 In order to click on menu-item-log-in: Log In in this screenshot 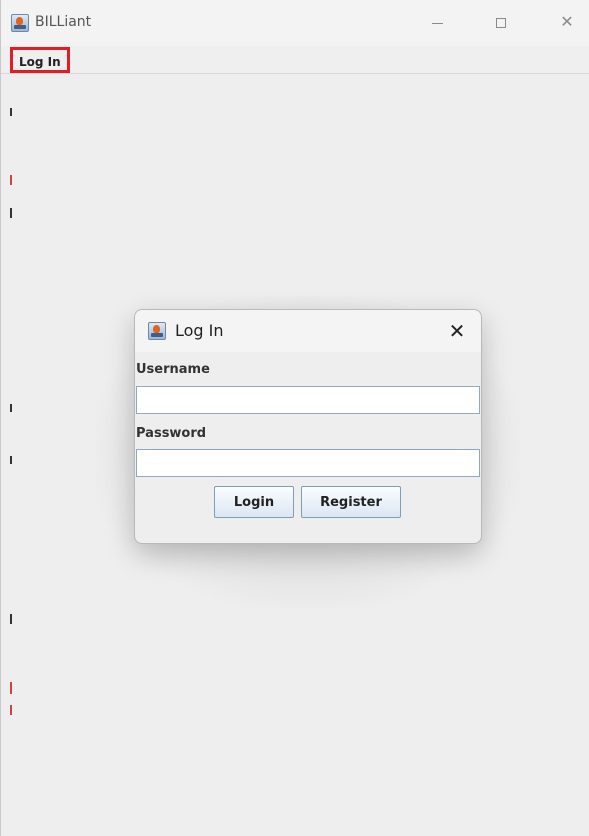, I will do `click(40, 60)`.